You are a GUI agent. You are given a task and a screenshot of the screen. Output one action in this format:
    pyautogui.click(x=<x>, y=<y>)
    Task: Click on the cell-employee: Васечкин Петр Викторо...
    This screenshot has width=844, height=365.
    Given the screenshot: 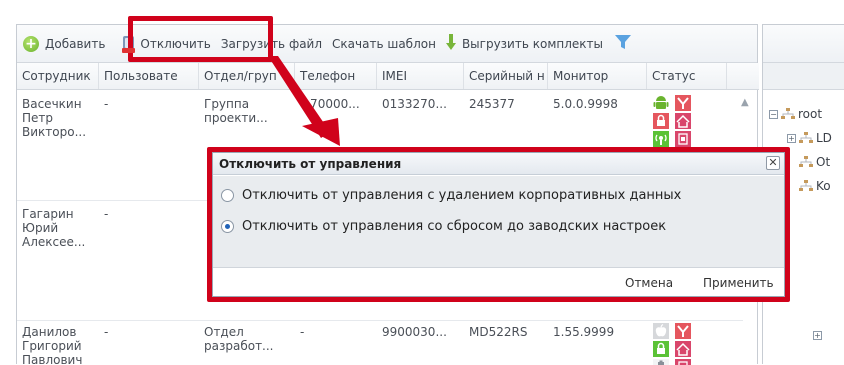 What is the action you would take?
    pyautogui.click(x=54, y=118)
    